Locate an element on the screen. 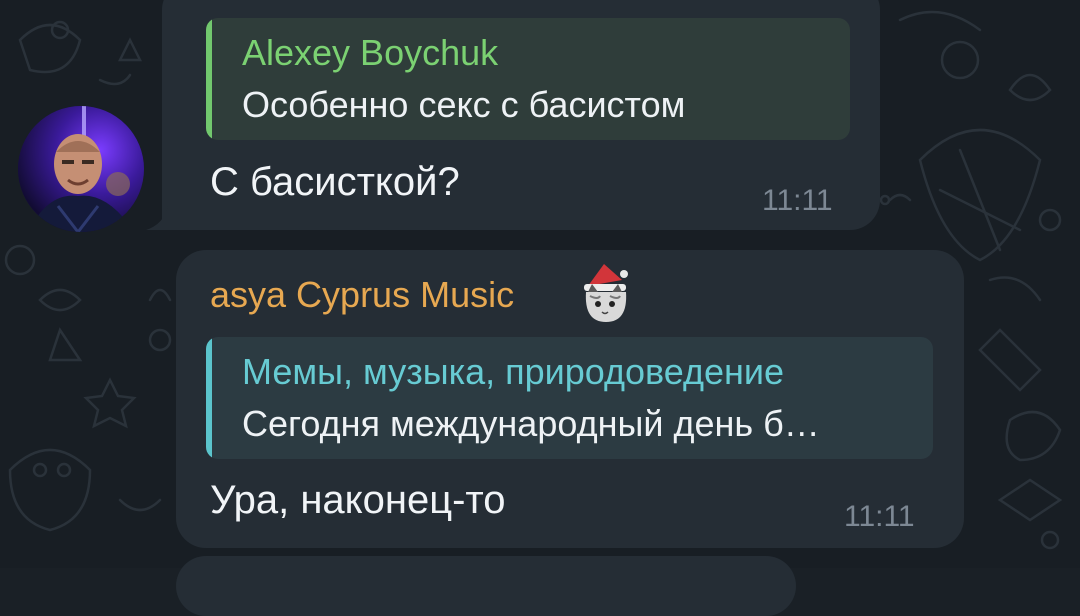  message-bubble-partial is located at coordinates (486, 586).